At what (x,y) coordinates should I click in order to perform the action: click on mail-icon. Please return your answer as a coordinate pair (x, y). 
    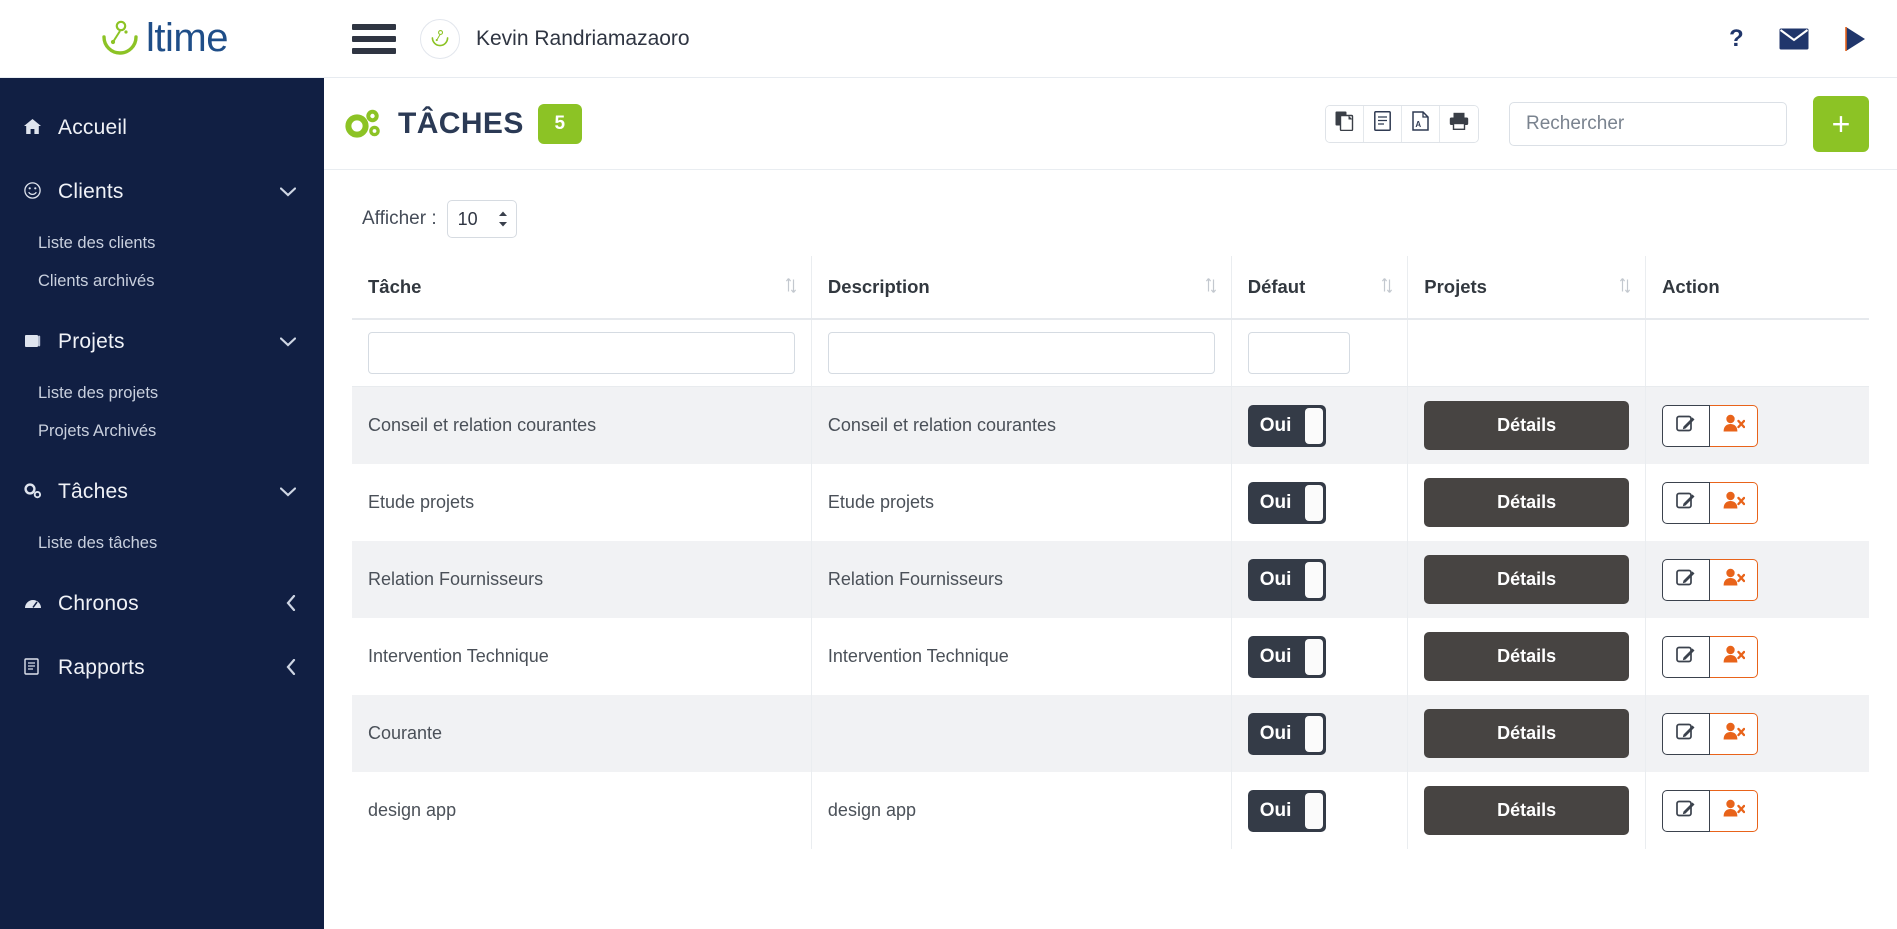
    Looking at the image, I should click on (1794, 39).